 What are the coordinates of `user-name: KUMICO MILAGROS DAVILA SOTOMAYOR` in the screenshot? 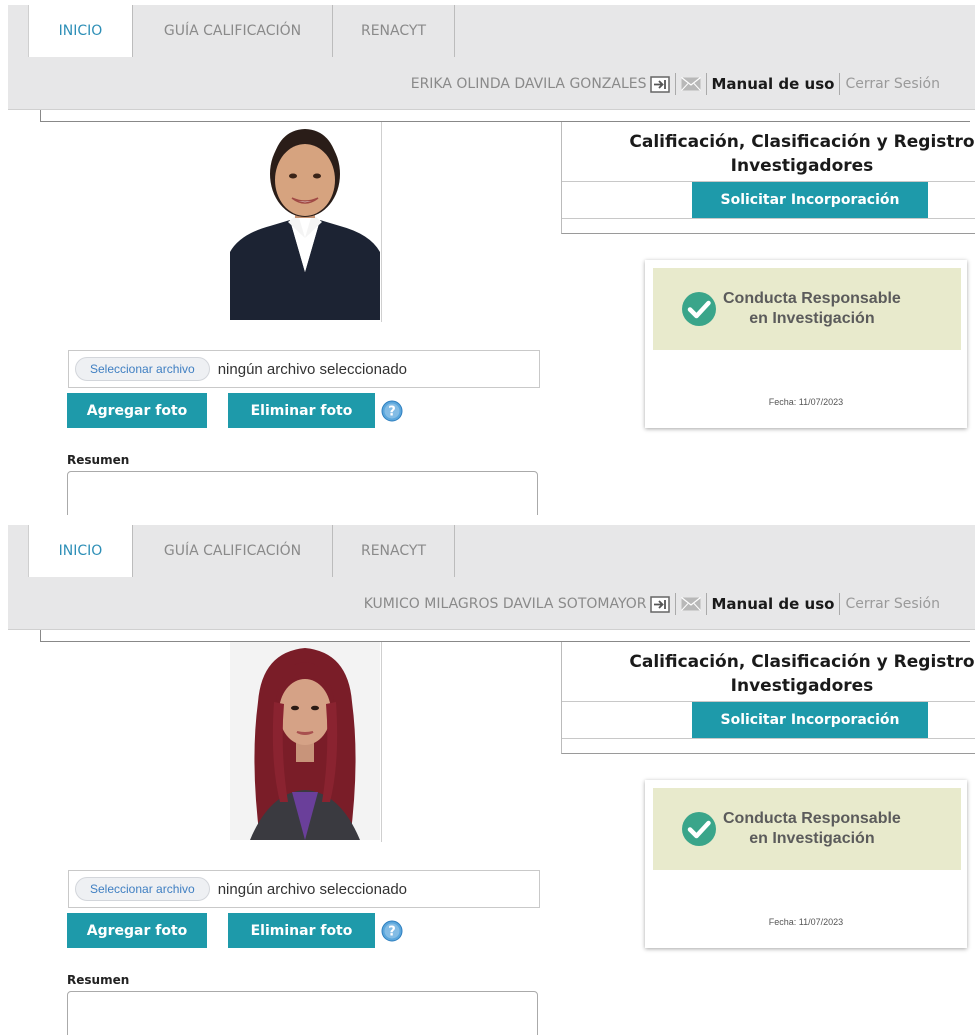 It's located at (505, 604).